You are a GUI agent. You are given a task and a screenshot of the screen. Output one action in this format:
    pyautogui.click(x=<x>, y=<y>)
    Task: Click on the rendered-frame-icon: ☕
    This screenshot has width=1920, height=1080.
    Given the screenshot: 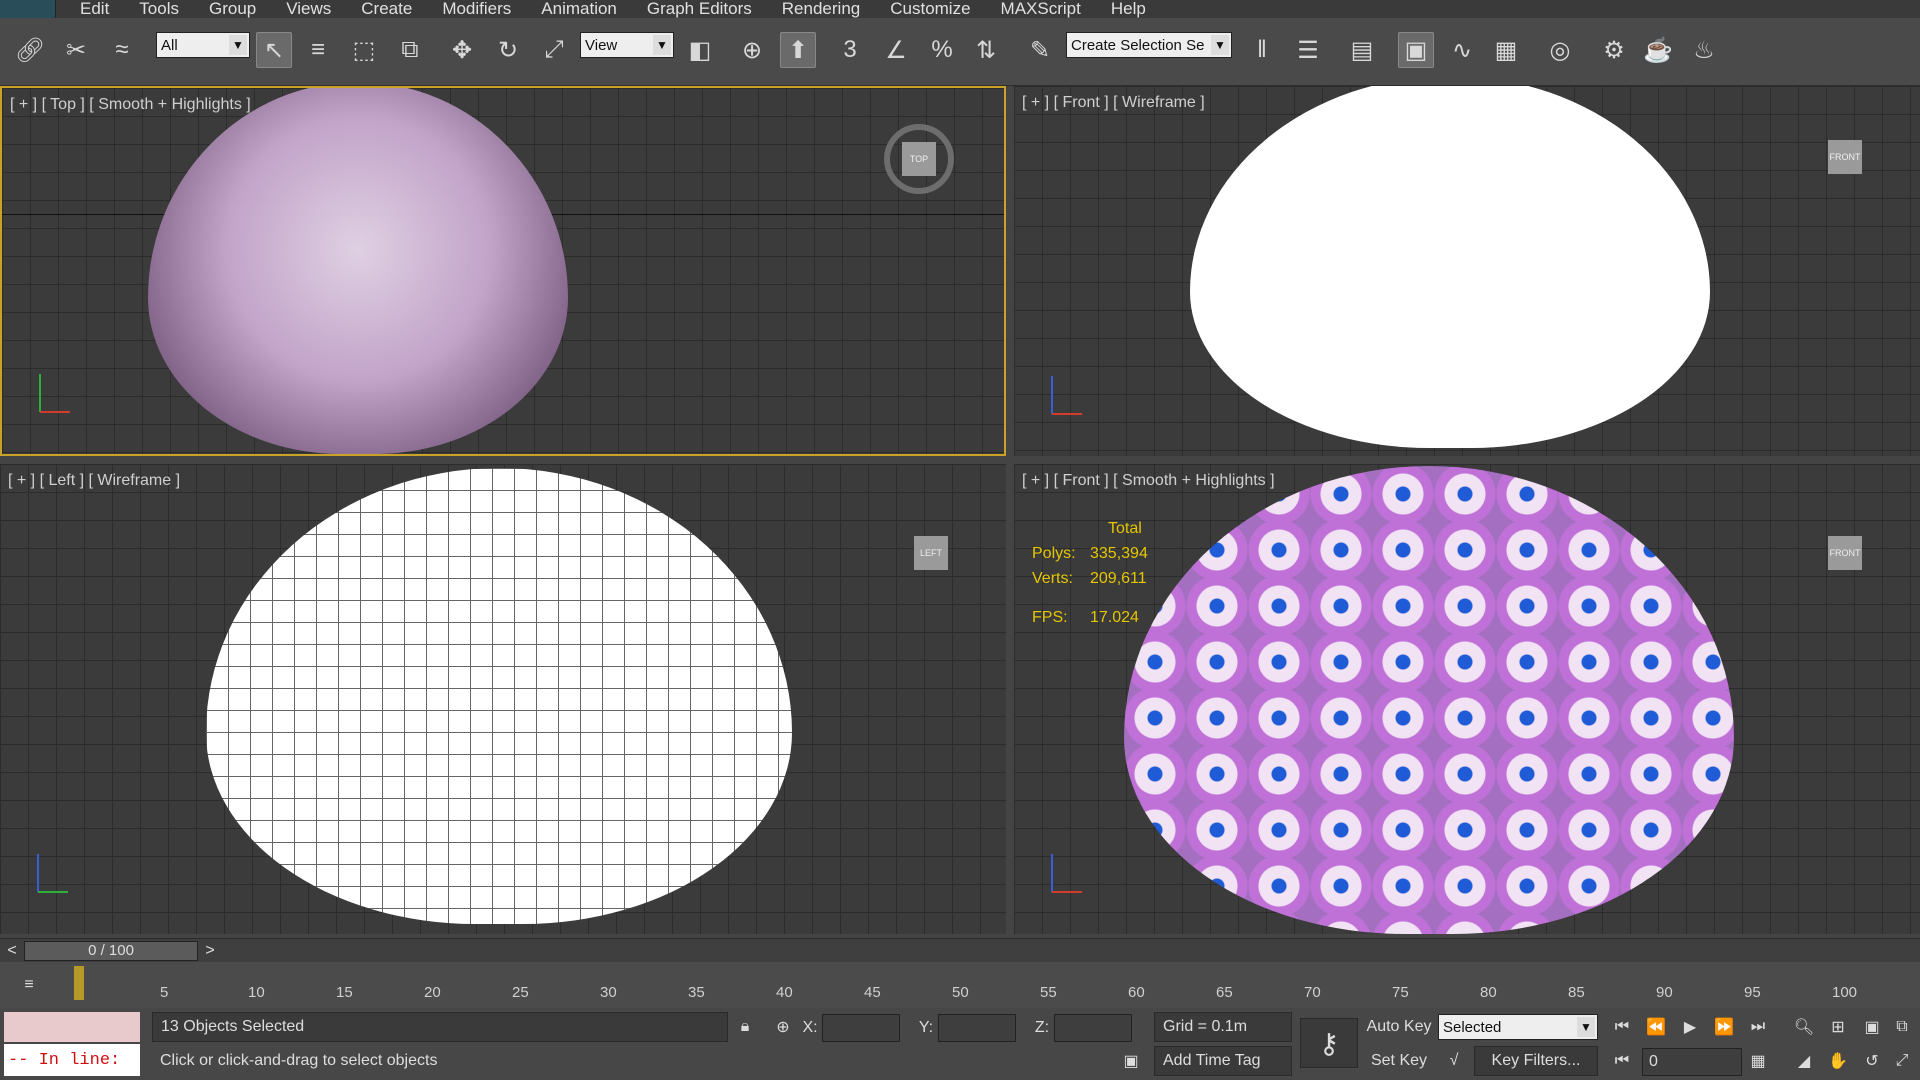 What is the action you would take?
    pyautogui.click(x=1658, y=50)
    